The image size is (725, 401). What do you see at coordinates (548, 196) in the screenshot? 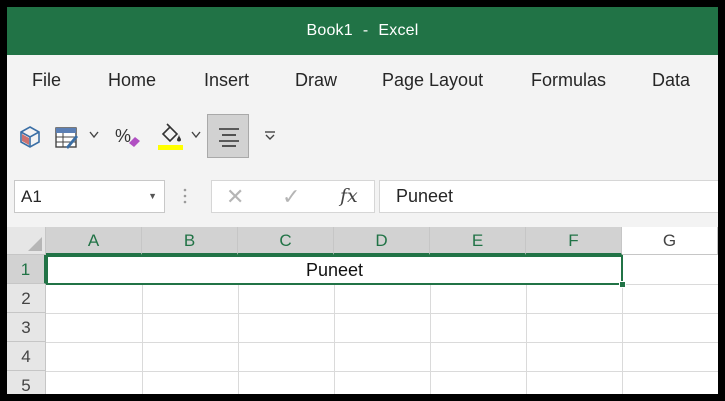
I see `formula-input: Puneet` at bounding box center [548, 196].